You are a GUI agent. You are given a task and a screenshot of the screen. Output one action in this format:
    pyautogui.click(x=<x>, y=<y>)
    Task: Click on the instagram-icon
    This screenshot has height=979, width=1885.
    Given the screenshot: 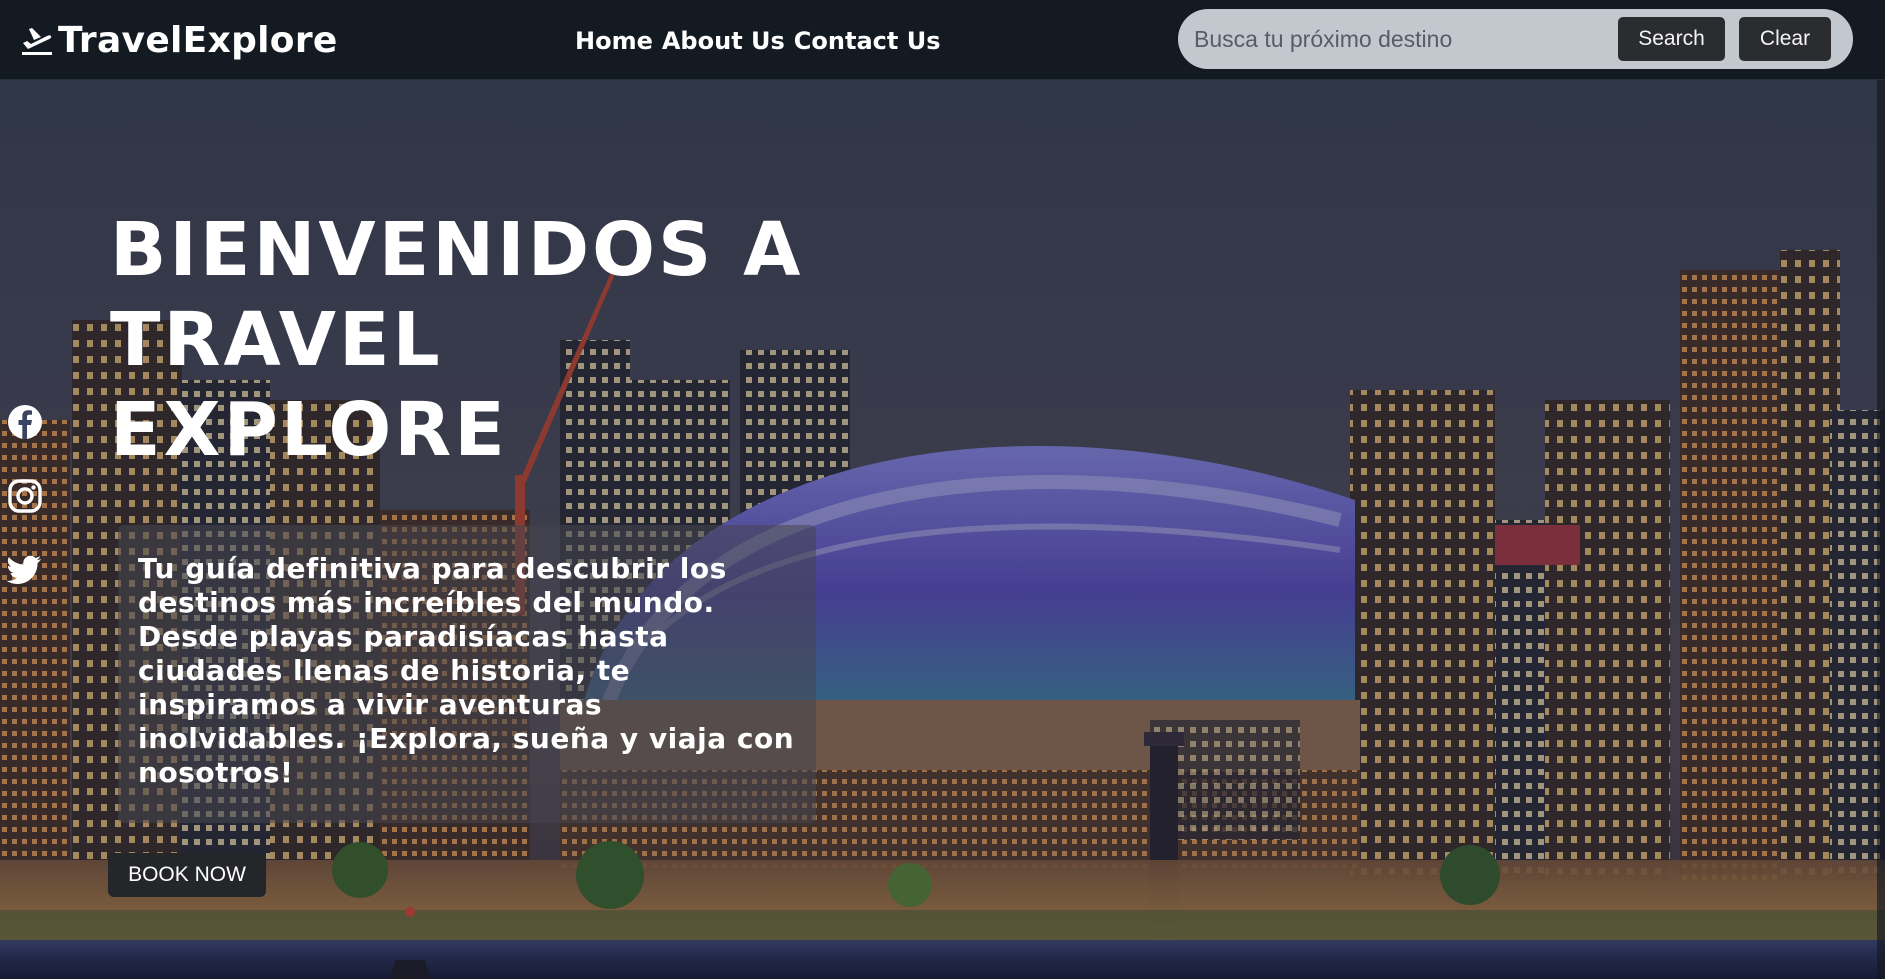 What is the action you would take?
    pyautogui.click(x=25, y=496)
    